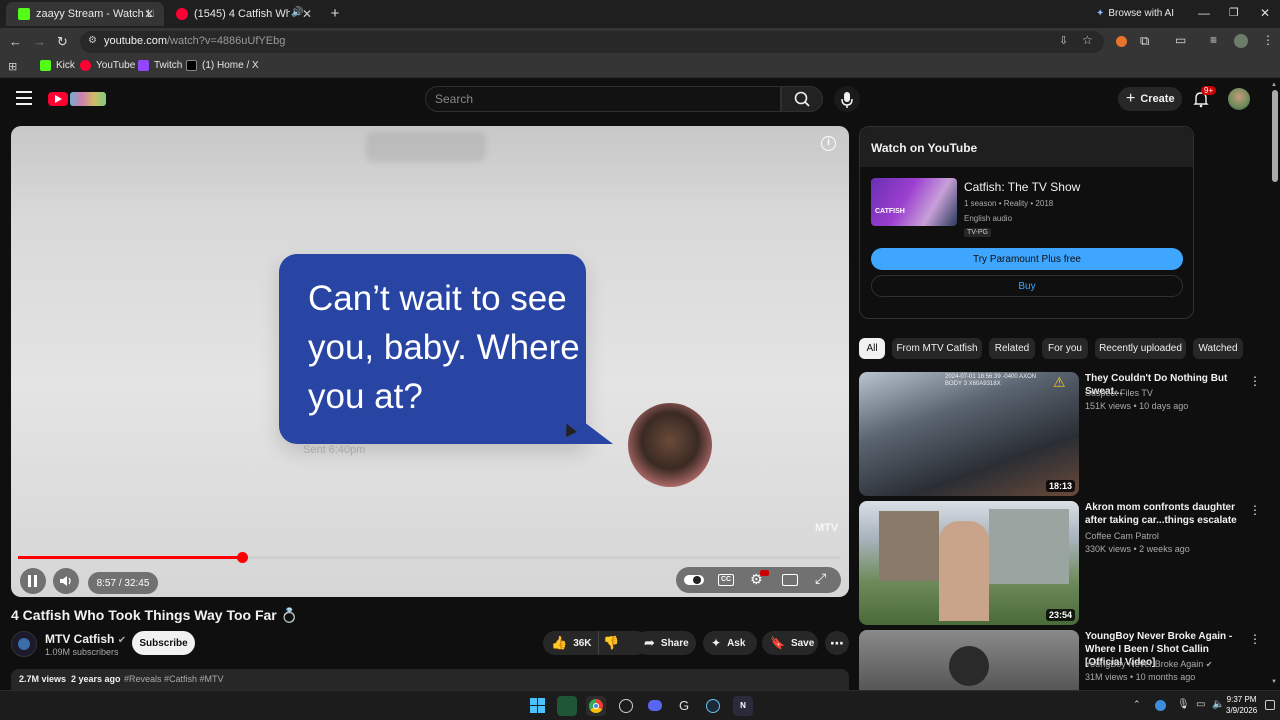 The width and height of the screenshot is (1280, 720). What do you see at coordinates (1122, 536) in the screenshot?
I see `video-channel: Coffee Cam Patrol` at bounding box center [1122, 536].